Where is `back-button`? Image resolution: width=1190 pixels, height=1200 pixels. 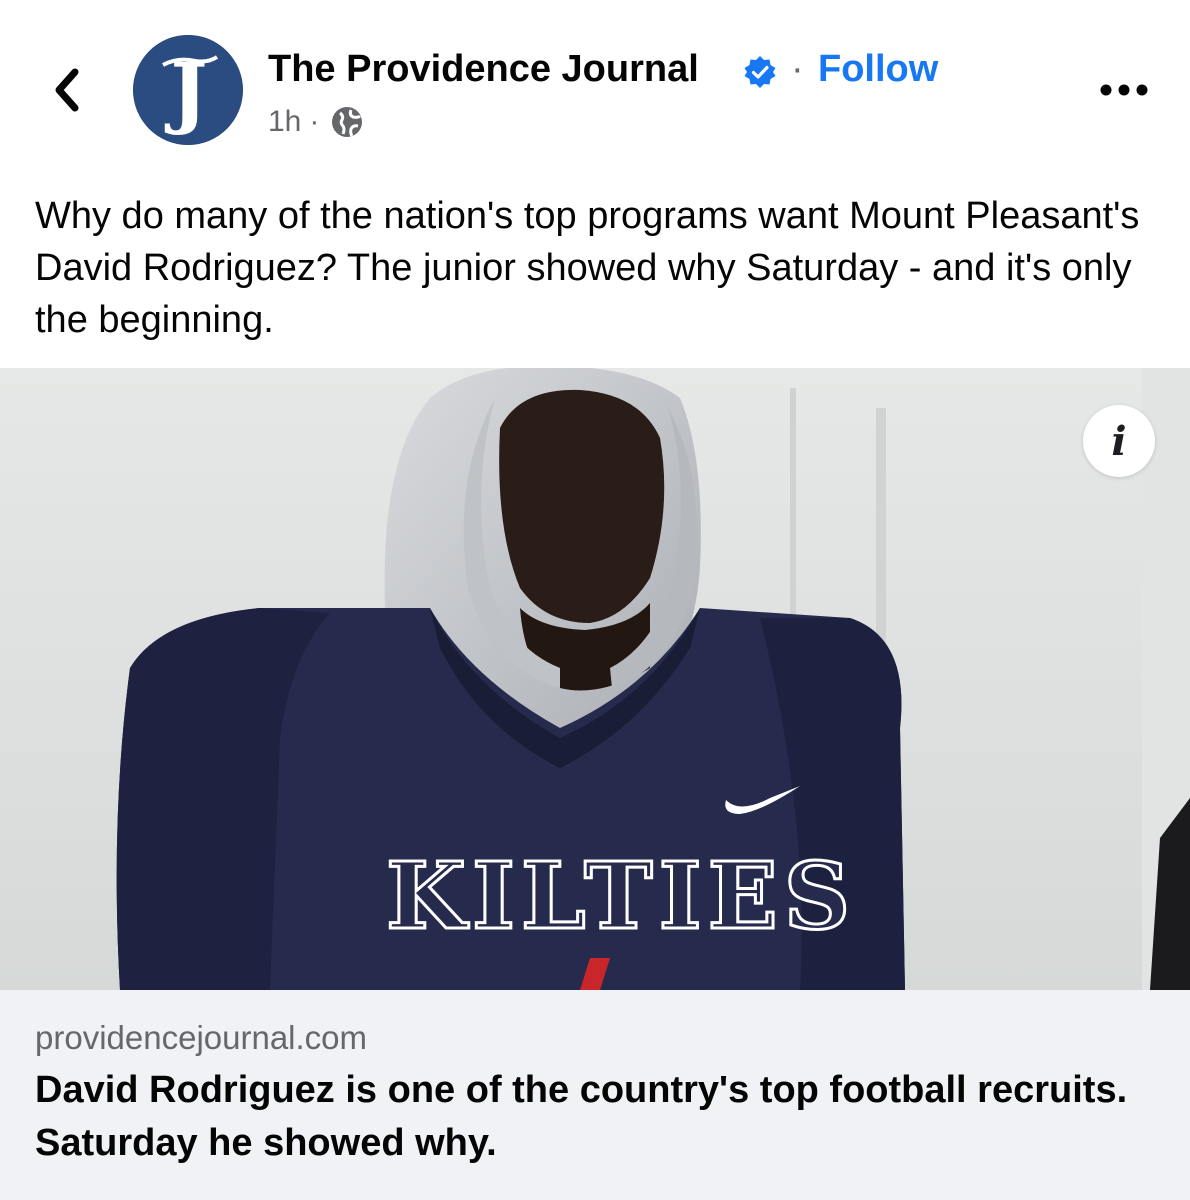
back-button is located at coordinates (68, 90).